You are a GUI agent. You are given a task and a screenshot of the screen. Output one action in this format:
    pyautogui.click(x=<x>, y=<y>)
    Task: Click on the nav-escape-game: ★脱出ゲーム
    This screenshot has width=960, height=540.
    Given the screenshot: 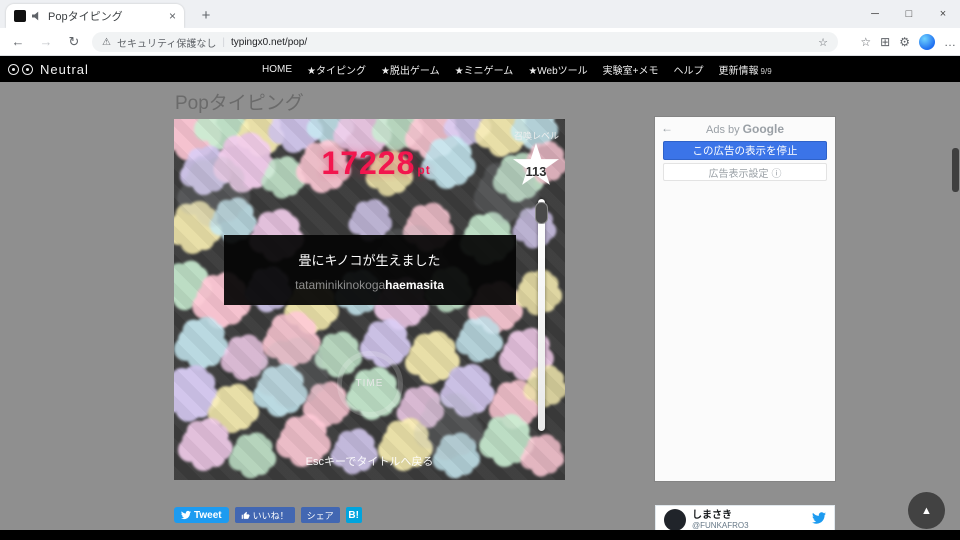 What is the action you would take?
    pyautogui.click(x=410, y=69)
    